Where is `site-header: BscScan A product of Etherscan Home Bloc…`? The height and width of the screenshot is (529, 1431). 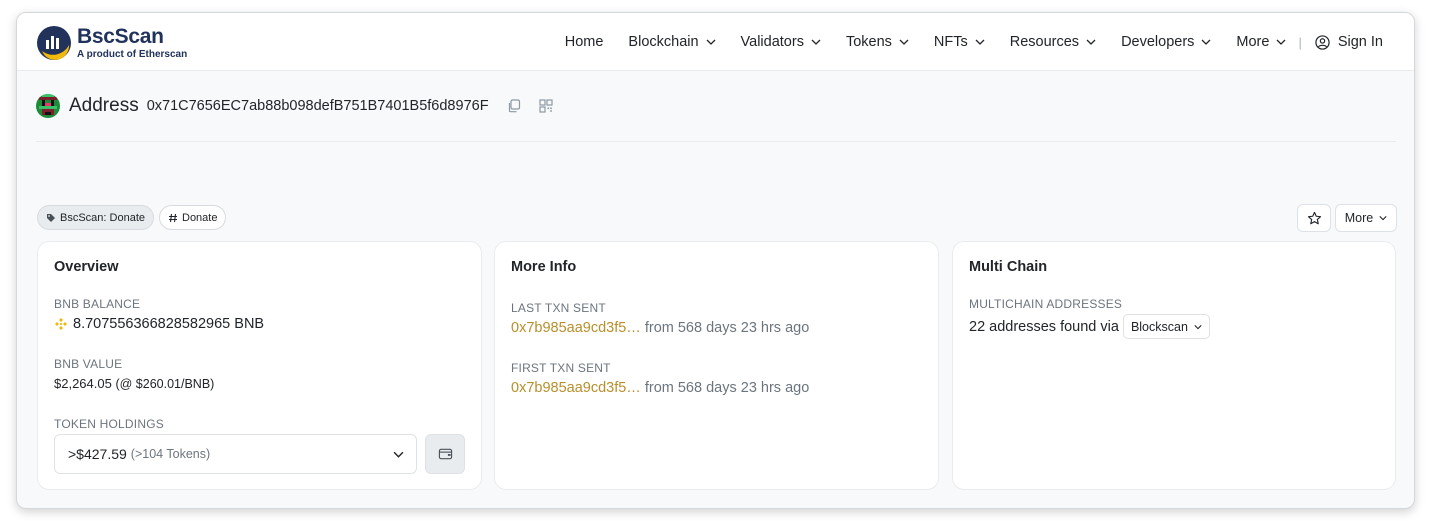 site-header: BscScan A product of Etherscan Home Bloc… is located at coordinates (715, 42).